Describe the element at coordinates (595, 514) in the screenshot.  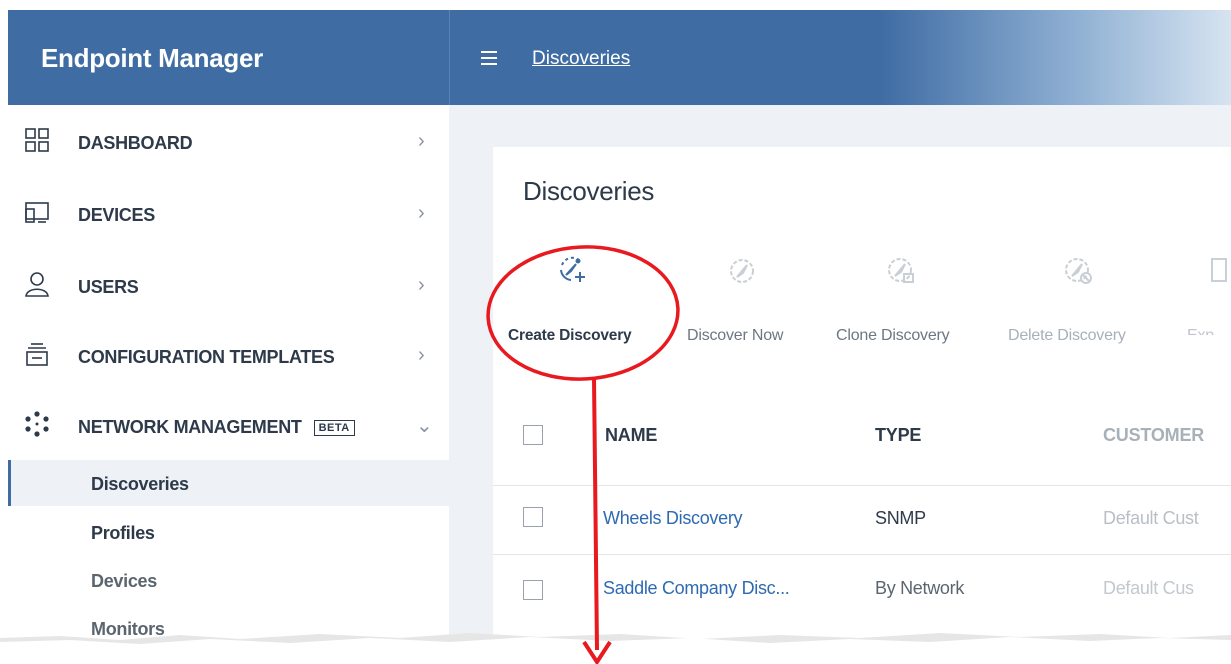
I see `annotation-arrow-line` at that location.